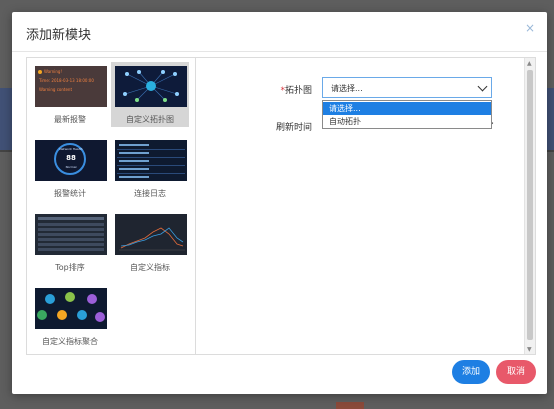  What do you see at coordinates (471, 372) in the screenshot?
I see `add-button: 添加` at bounding box center [471, 372].